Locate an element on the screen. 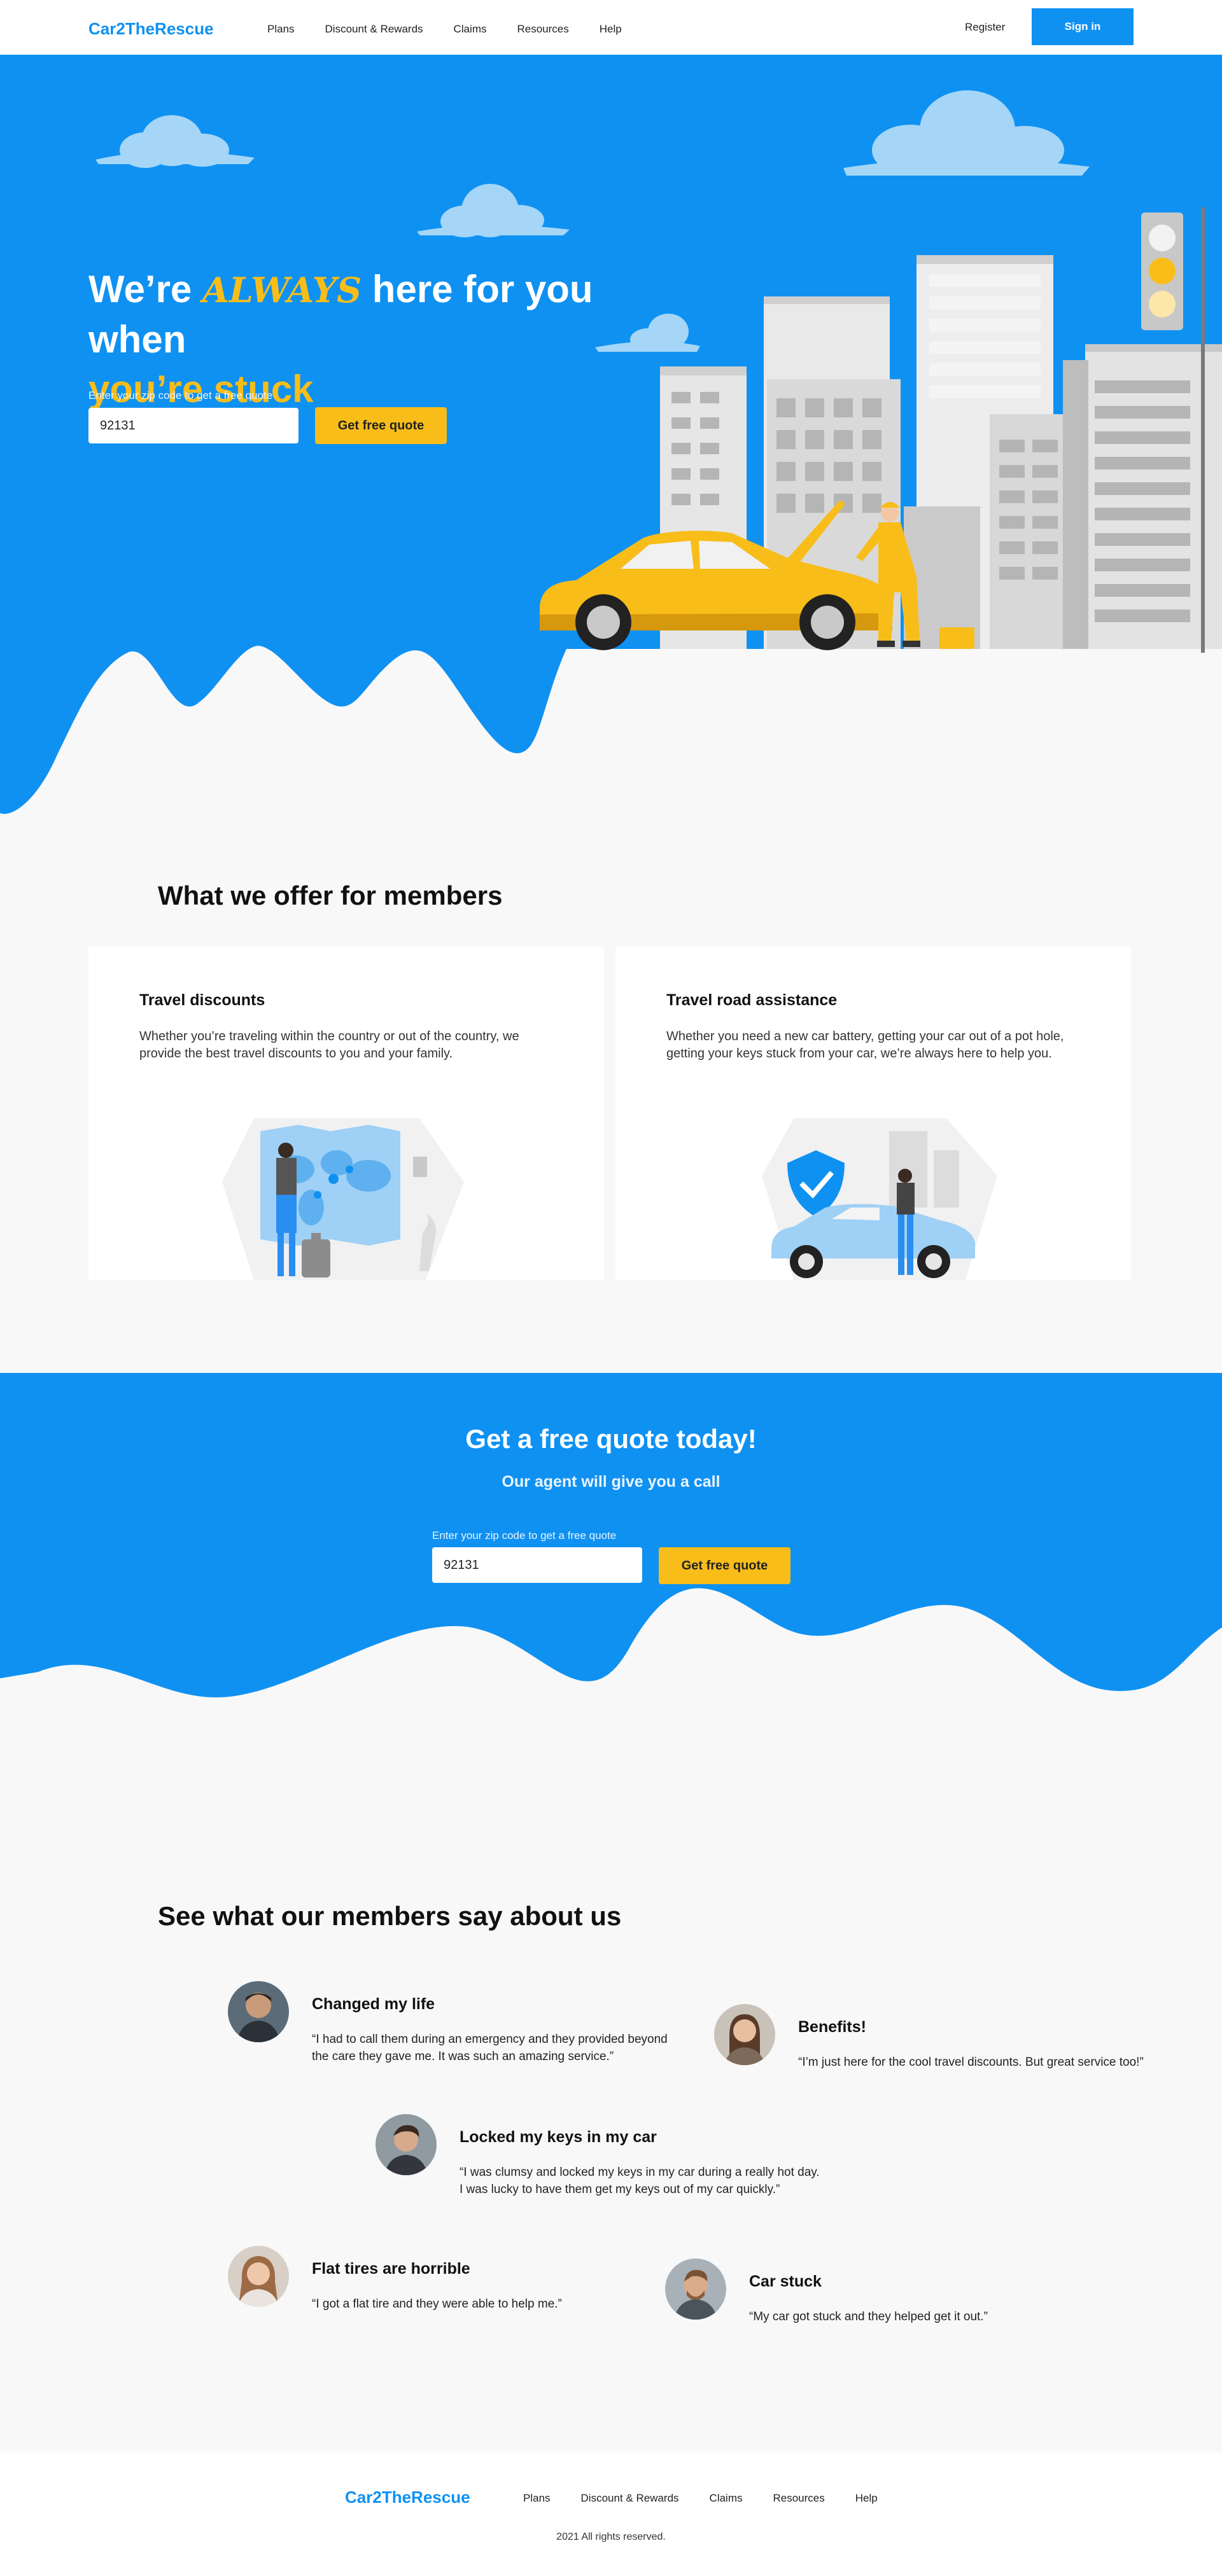  hero-get-quote-button: Get free quote is located at coordinates (381, 426).